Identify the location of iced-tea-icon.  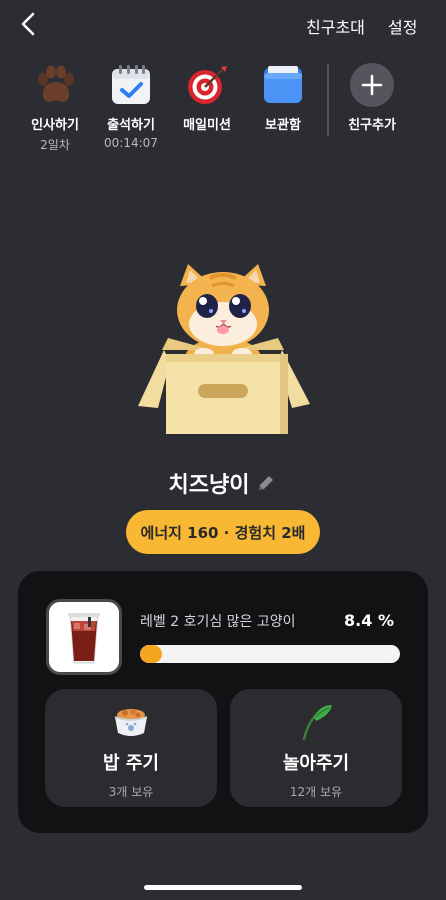
(84, 638).